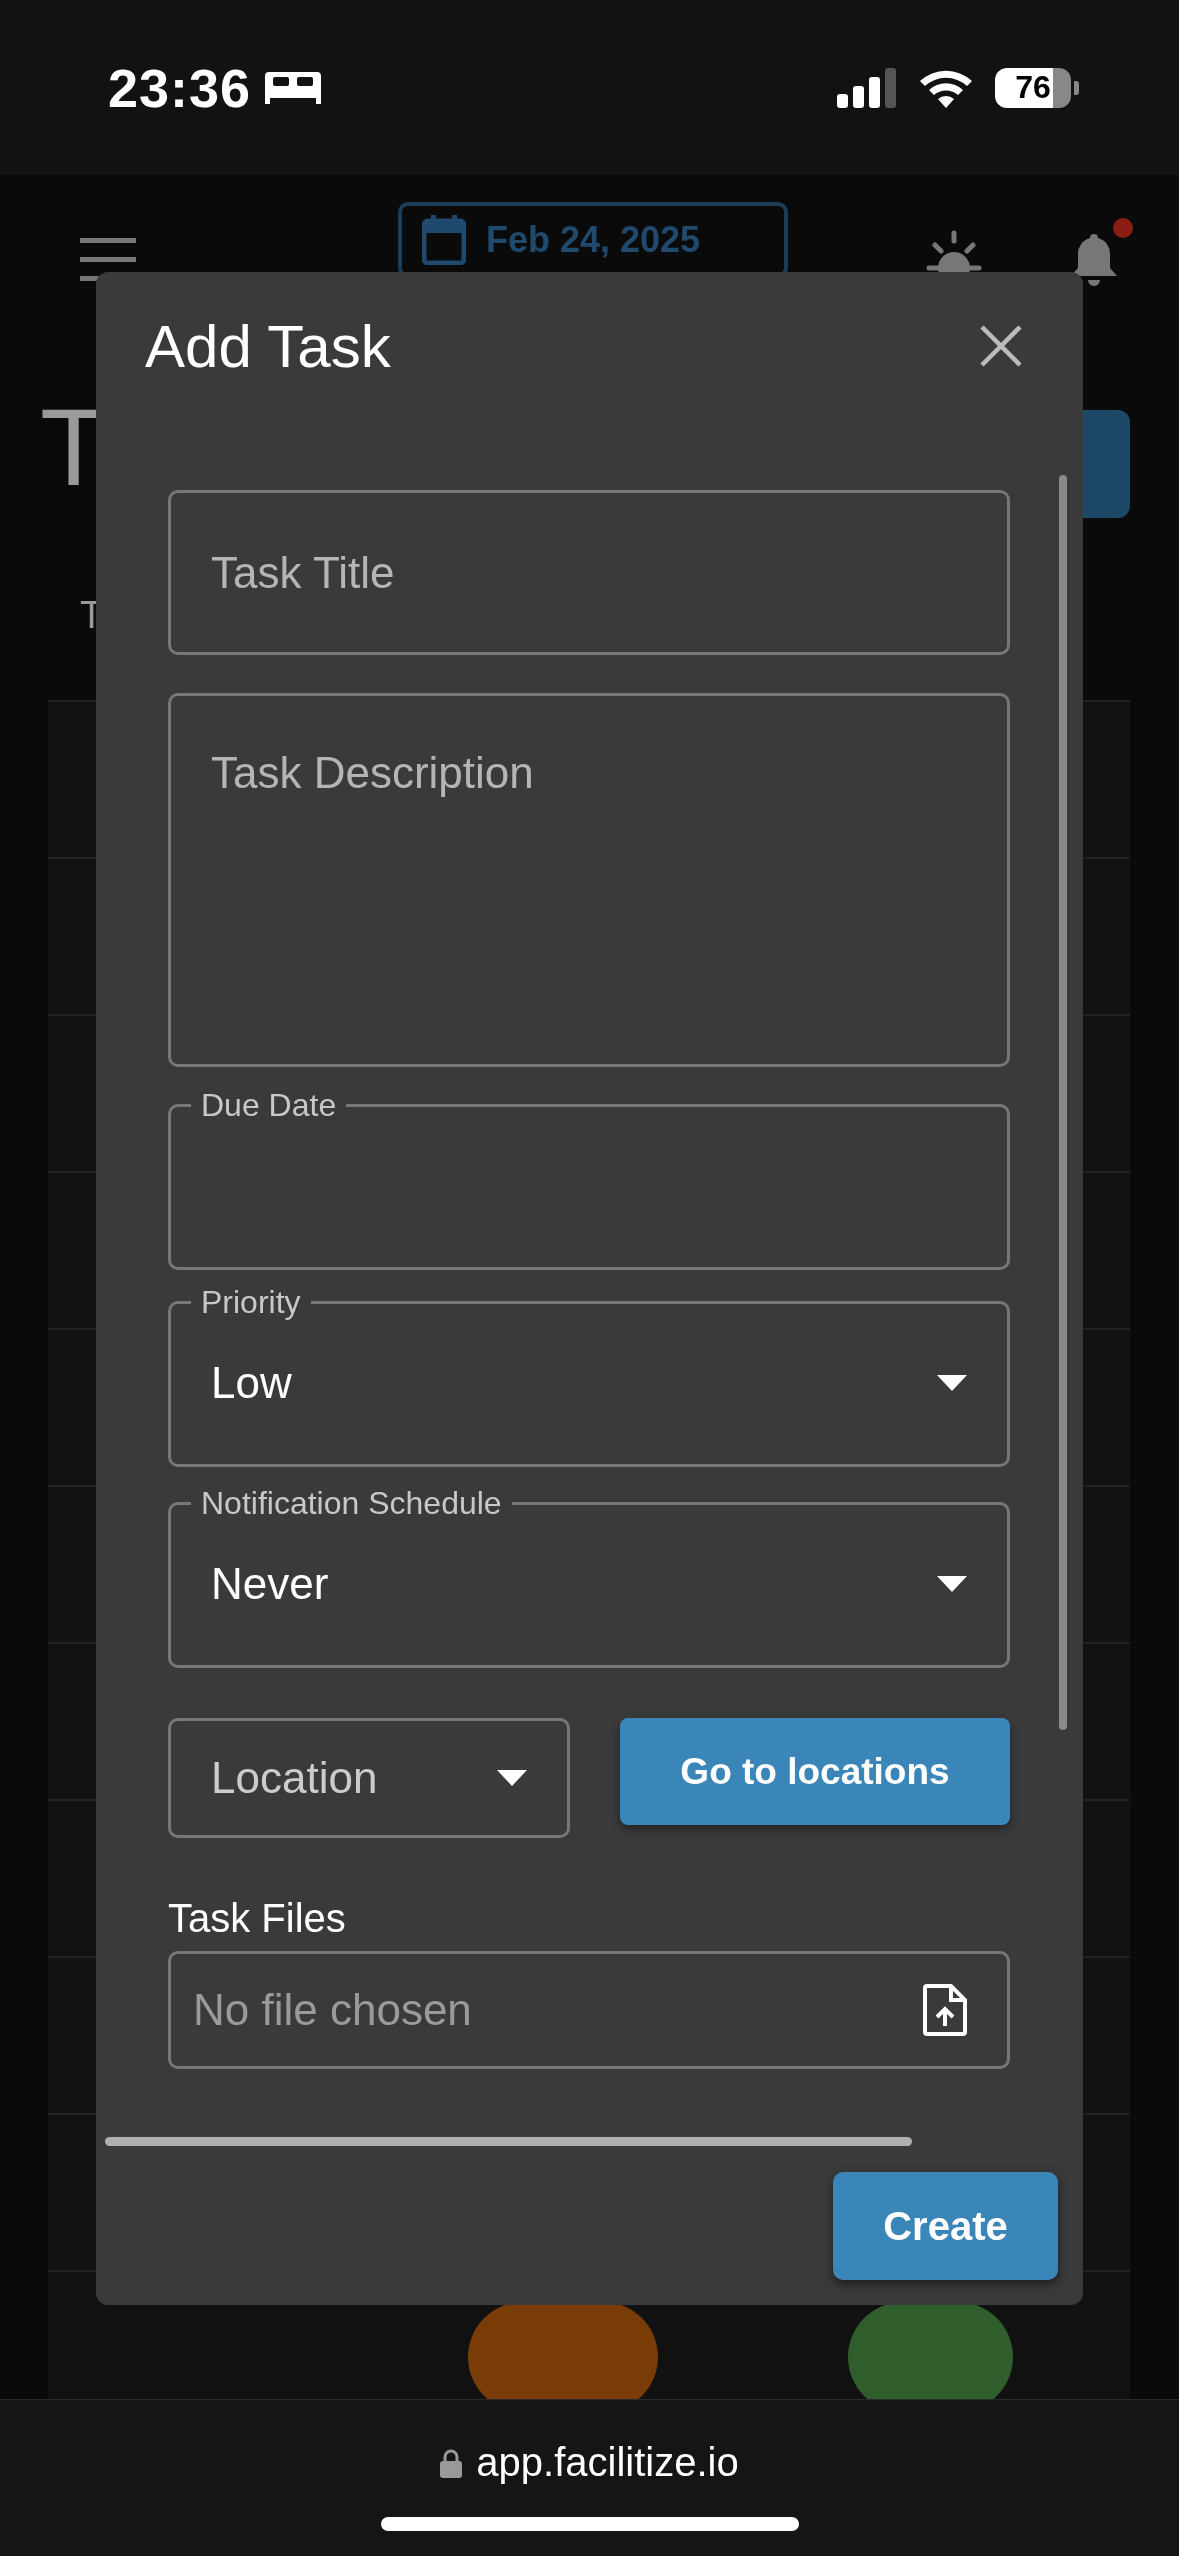 The height and width of the screenshot is (2556, 1179). I want to click on horizontal-scrollbar, so click(508, 2141).